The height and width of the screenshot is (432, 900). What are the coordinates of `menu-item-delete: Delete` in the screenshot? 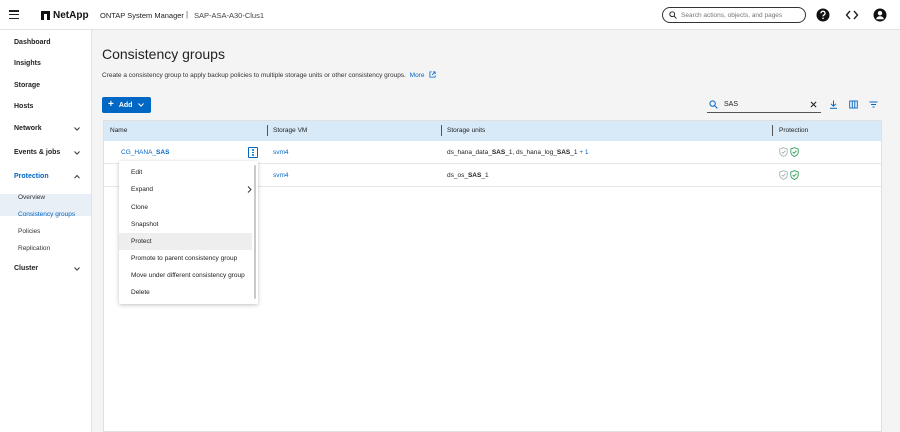 It's located at (185, 292).